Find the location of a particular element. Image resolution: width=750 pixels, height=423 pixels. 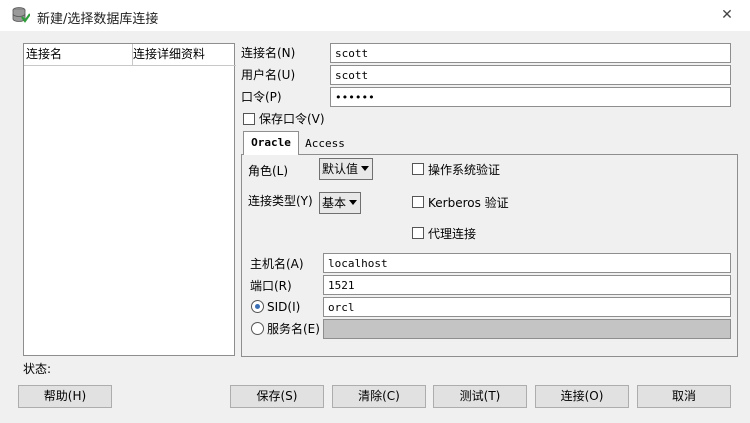

save-password-checkbox is located at coordinates (249, 119).